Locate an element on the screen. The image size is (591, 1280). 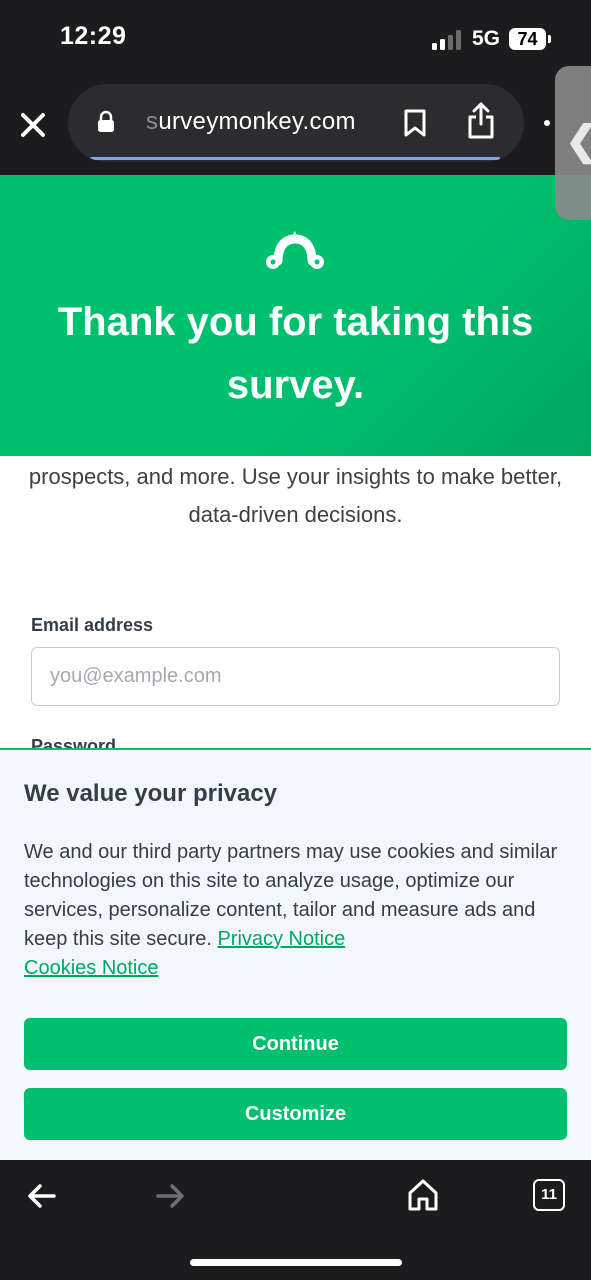
lock-icon is located at coordinates (106, 121).